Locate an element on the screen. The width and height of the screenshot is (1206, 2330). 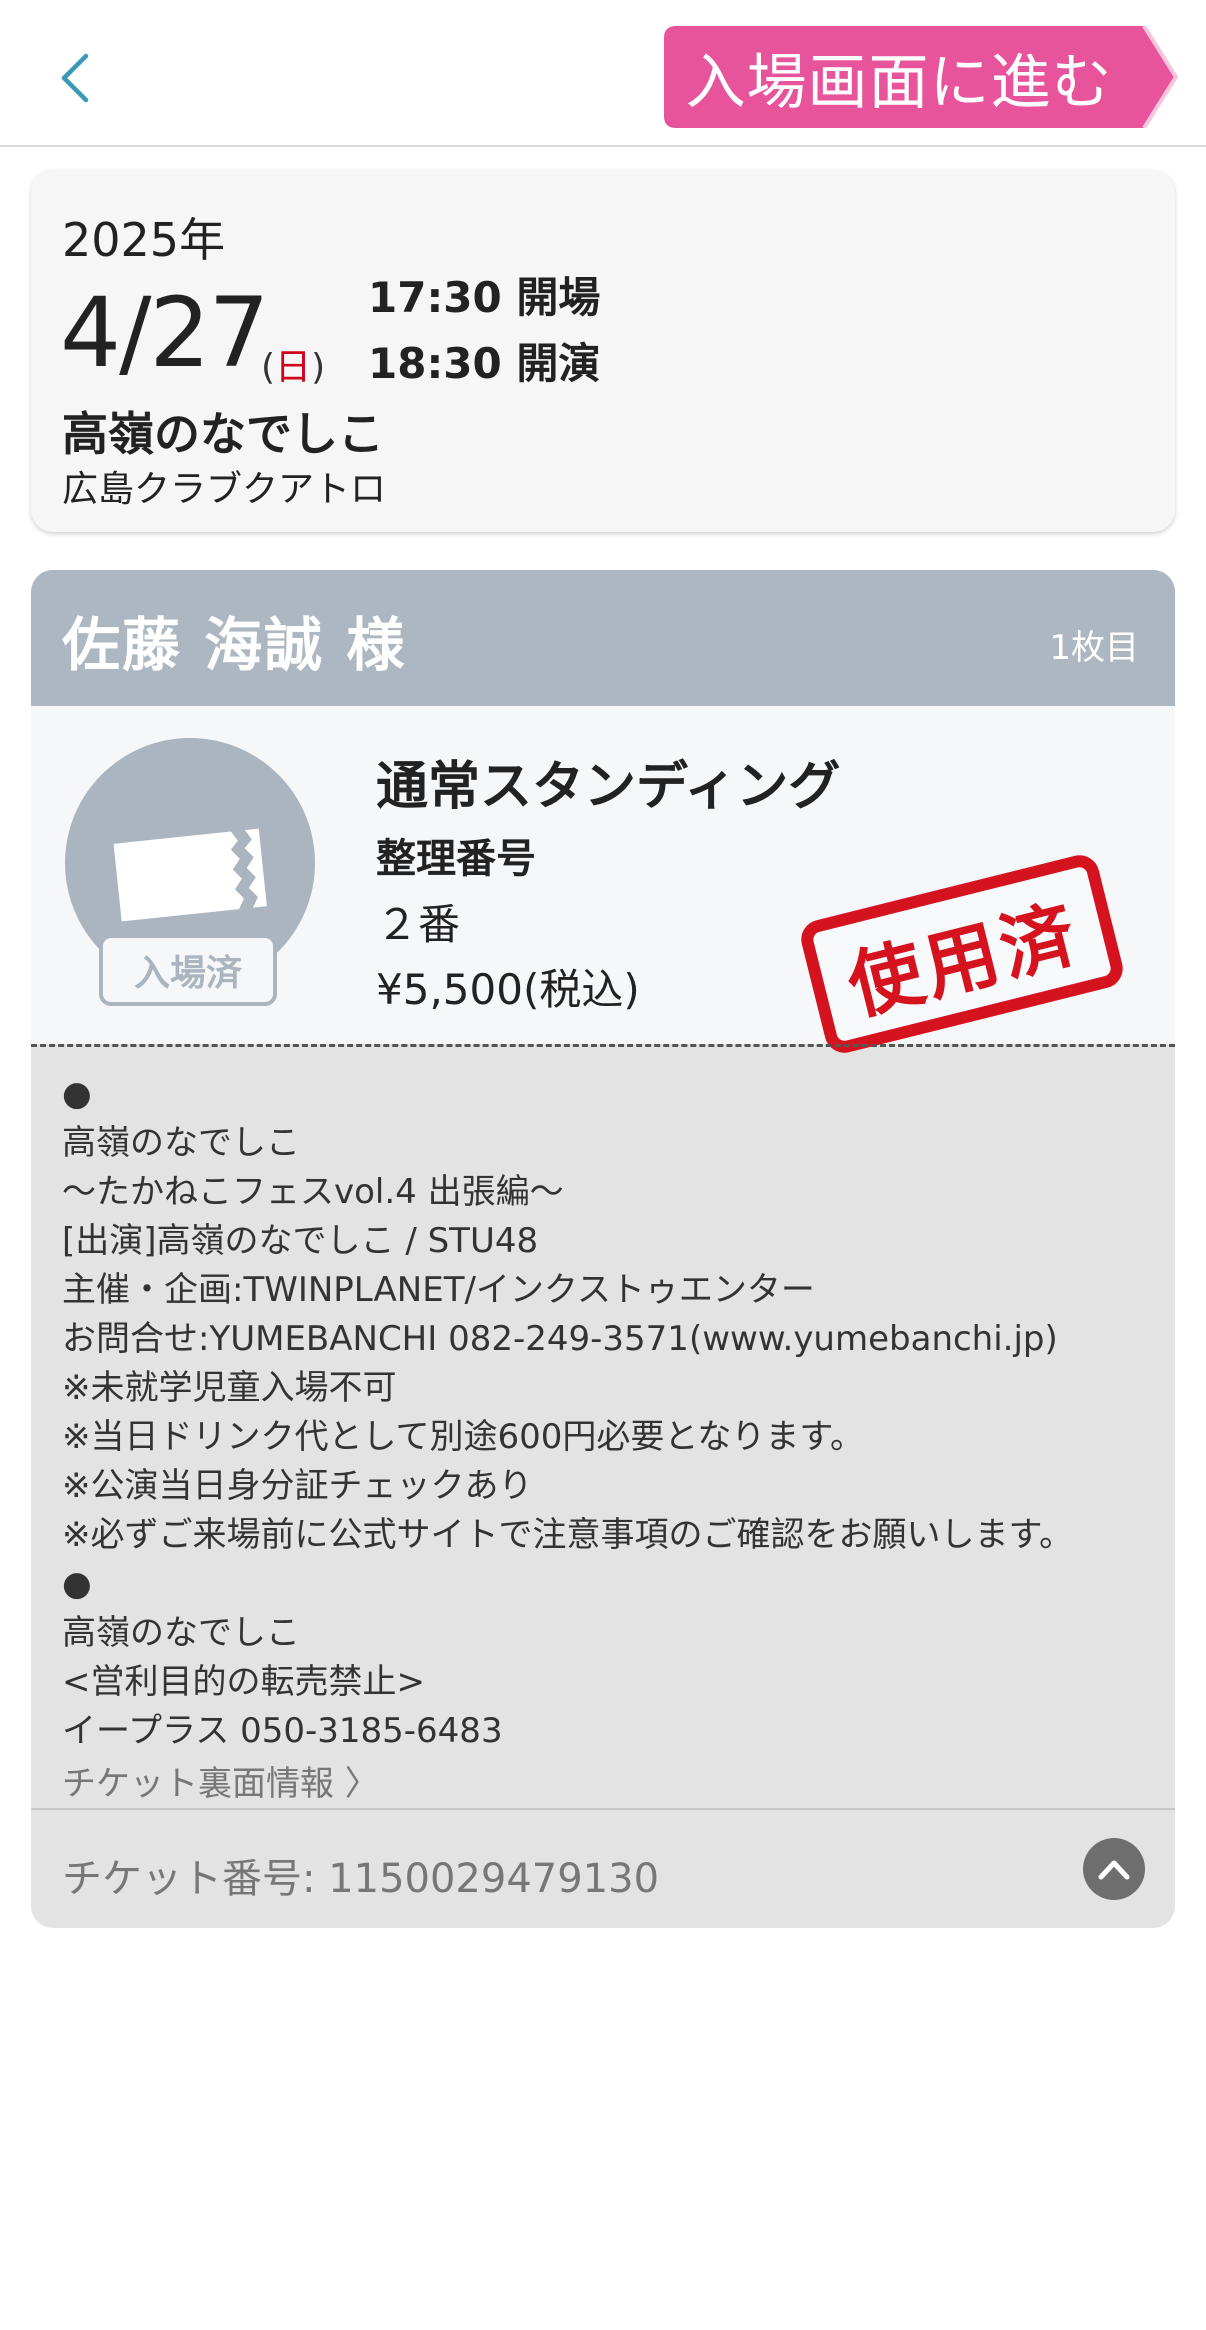
info-line: ※未就学児童入場不可 is located at coordinates (229, 1388).